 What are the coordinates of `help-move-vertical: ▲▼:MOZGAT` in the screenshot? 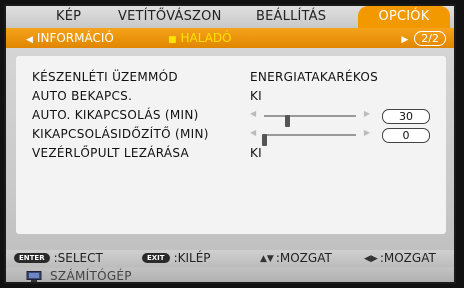 It's located at (296, 258).